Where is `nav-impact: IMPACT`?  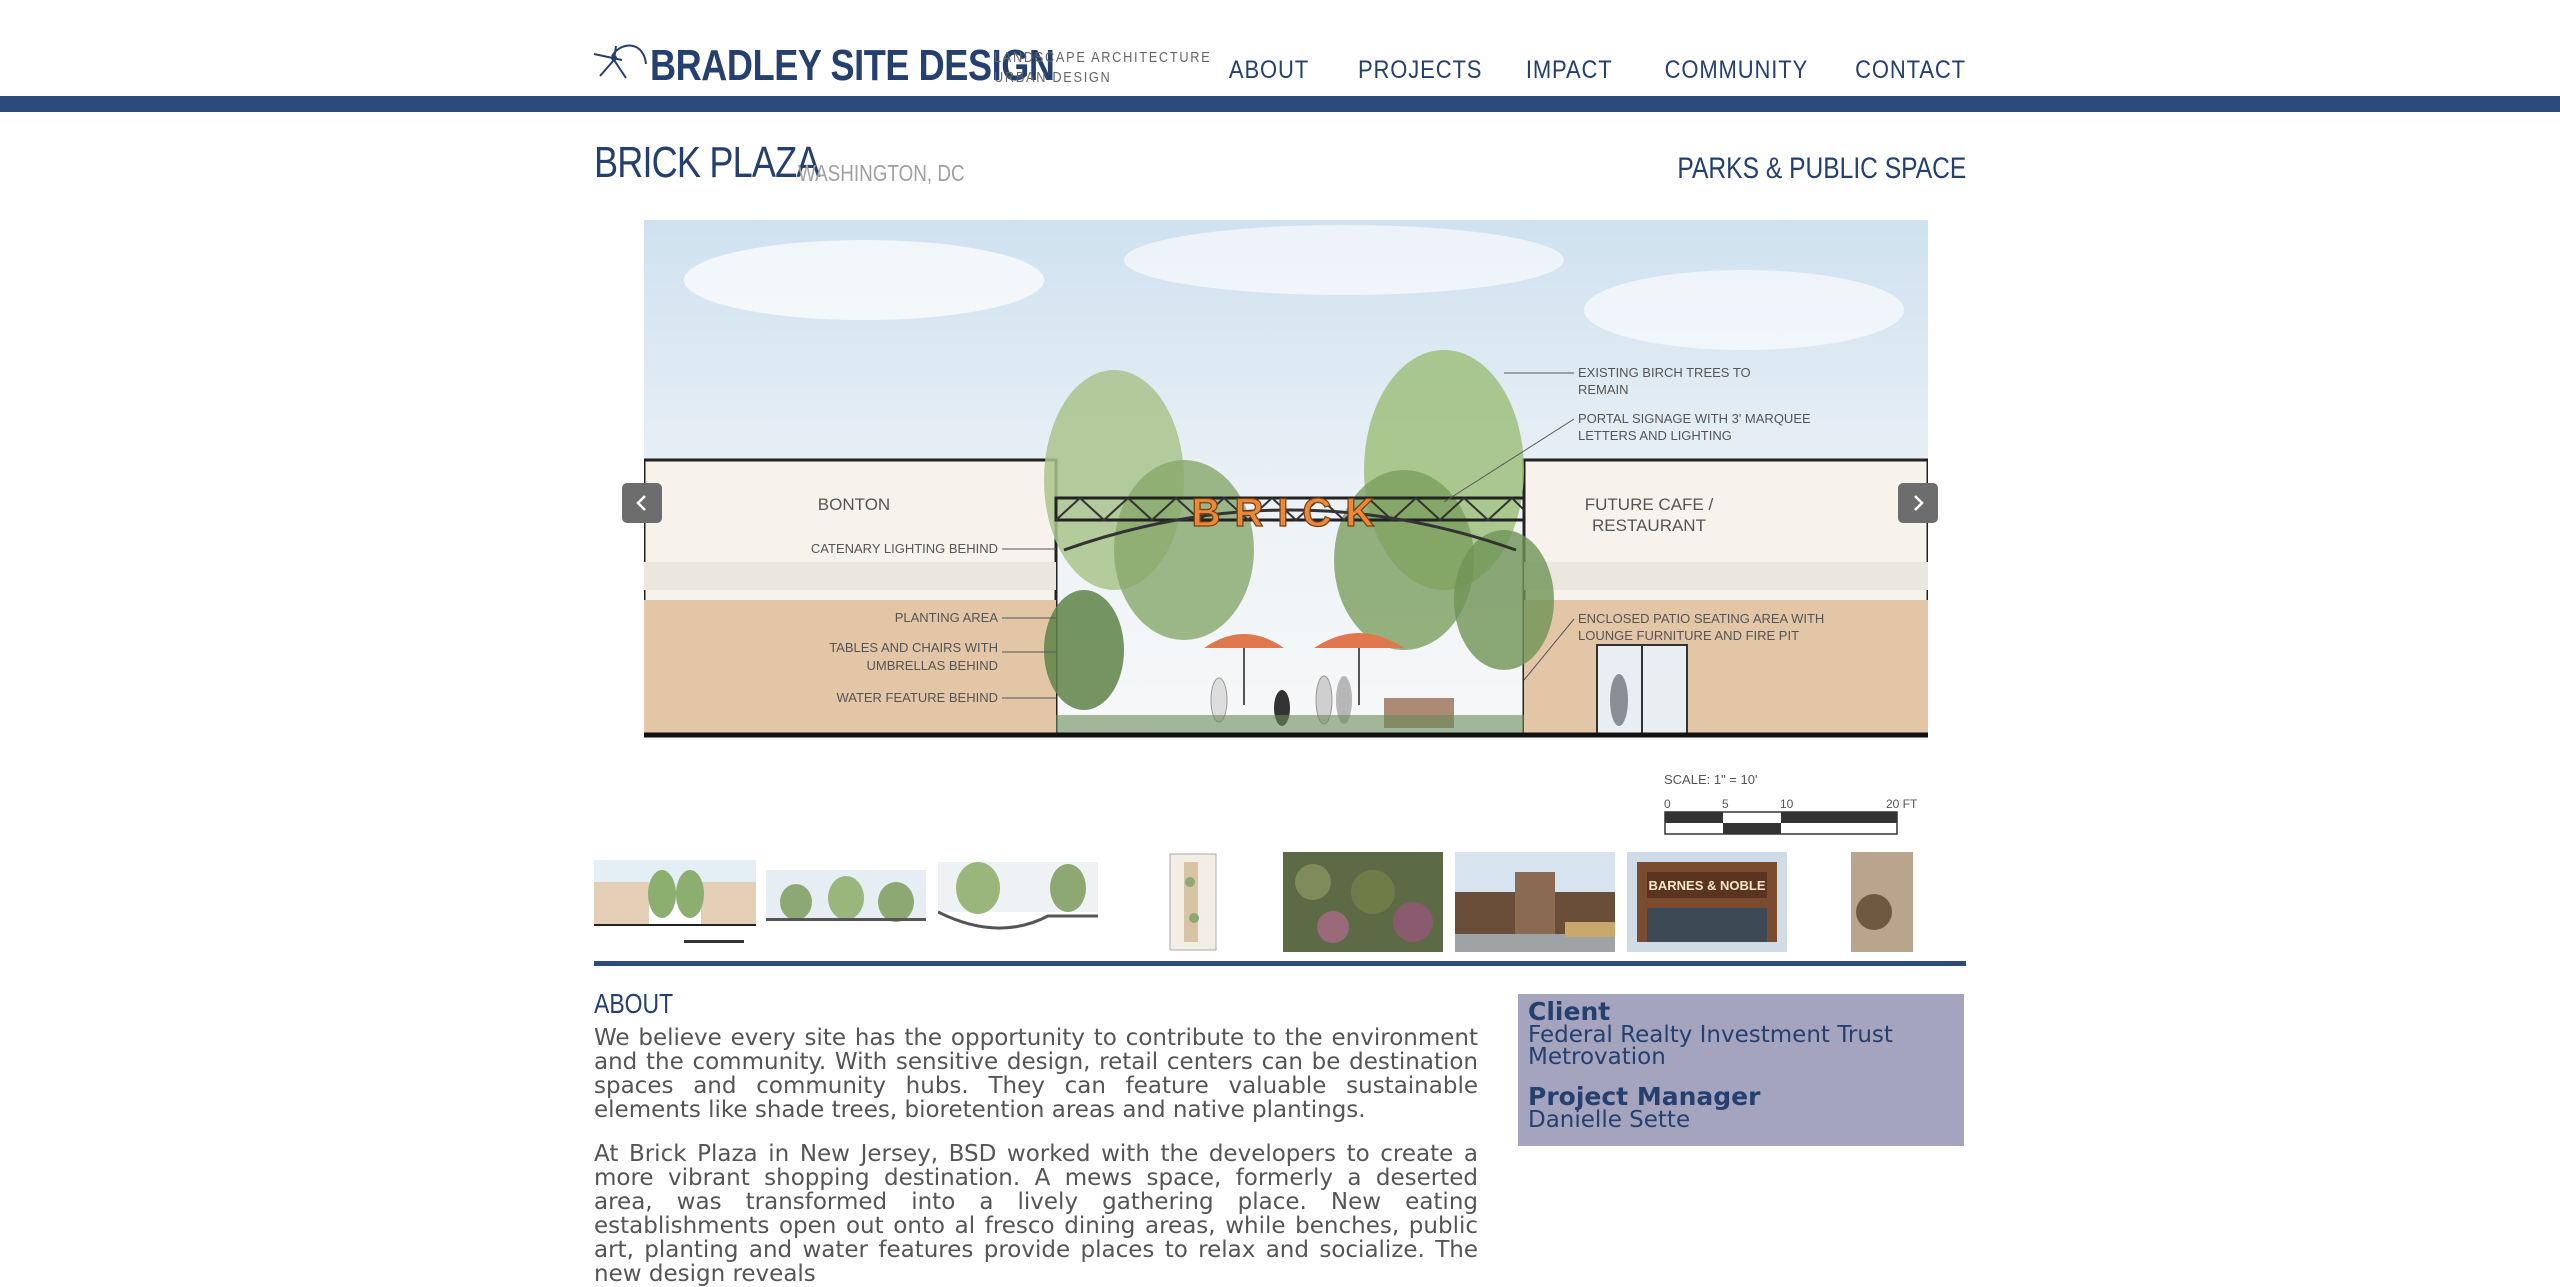
nav-impact: IMPACT is located at coordinates (1569, 70).